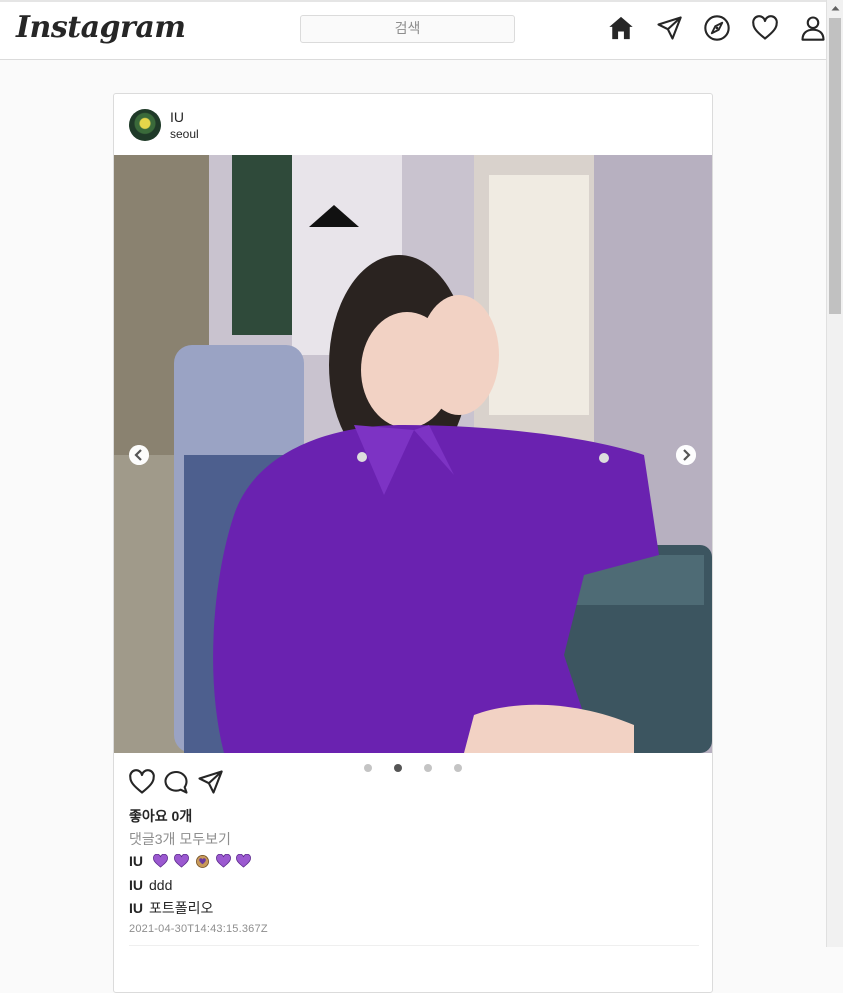 The width and height of the screenshot is (843, 993). What do you see at coordinates (669, 28) in the screenshot?
I see `direct-message-icon` at bounding box center [669, 28].